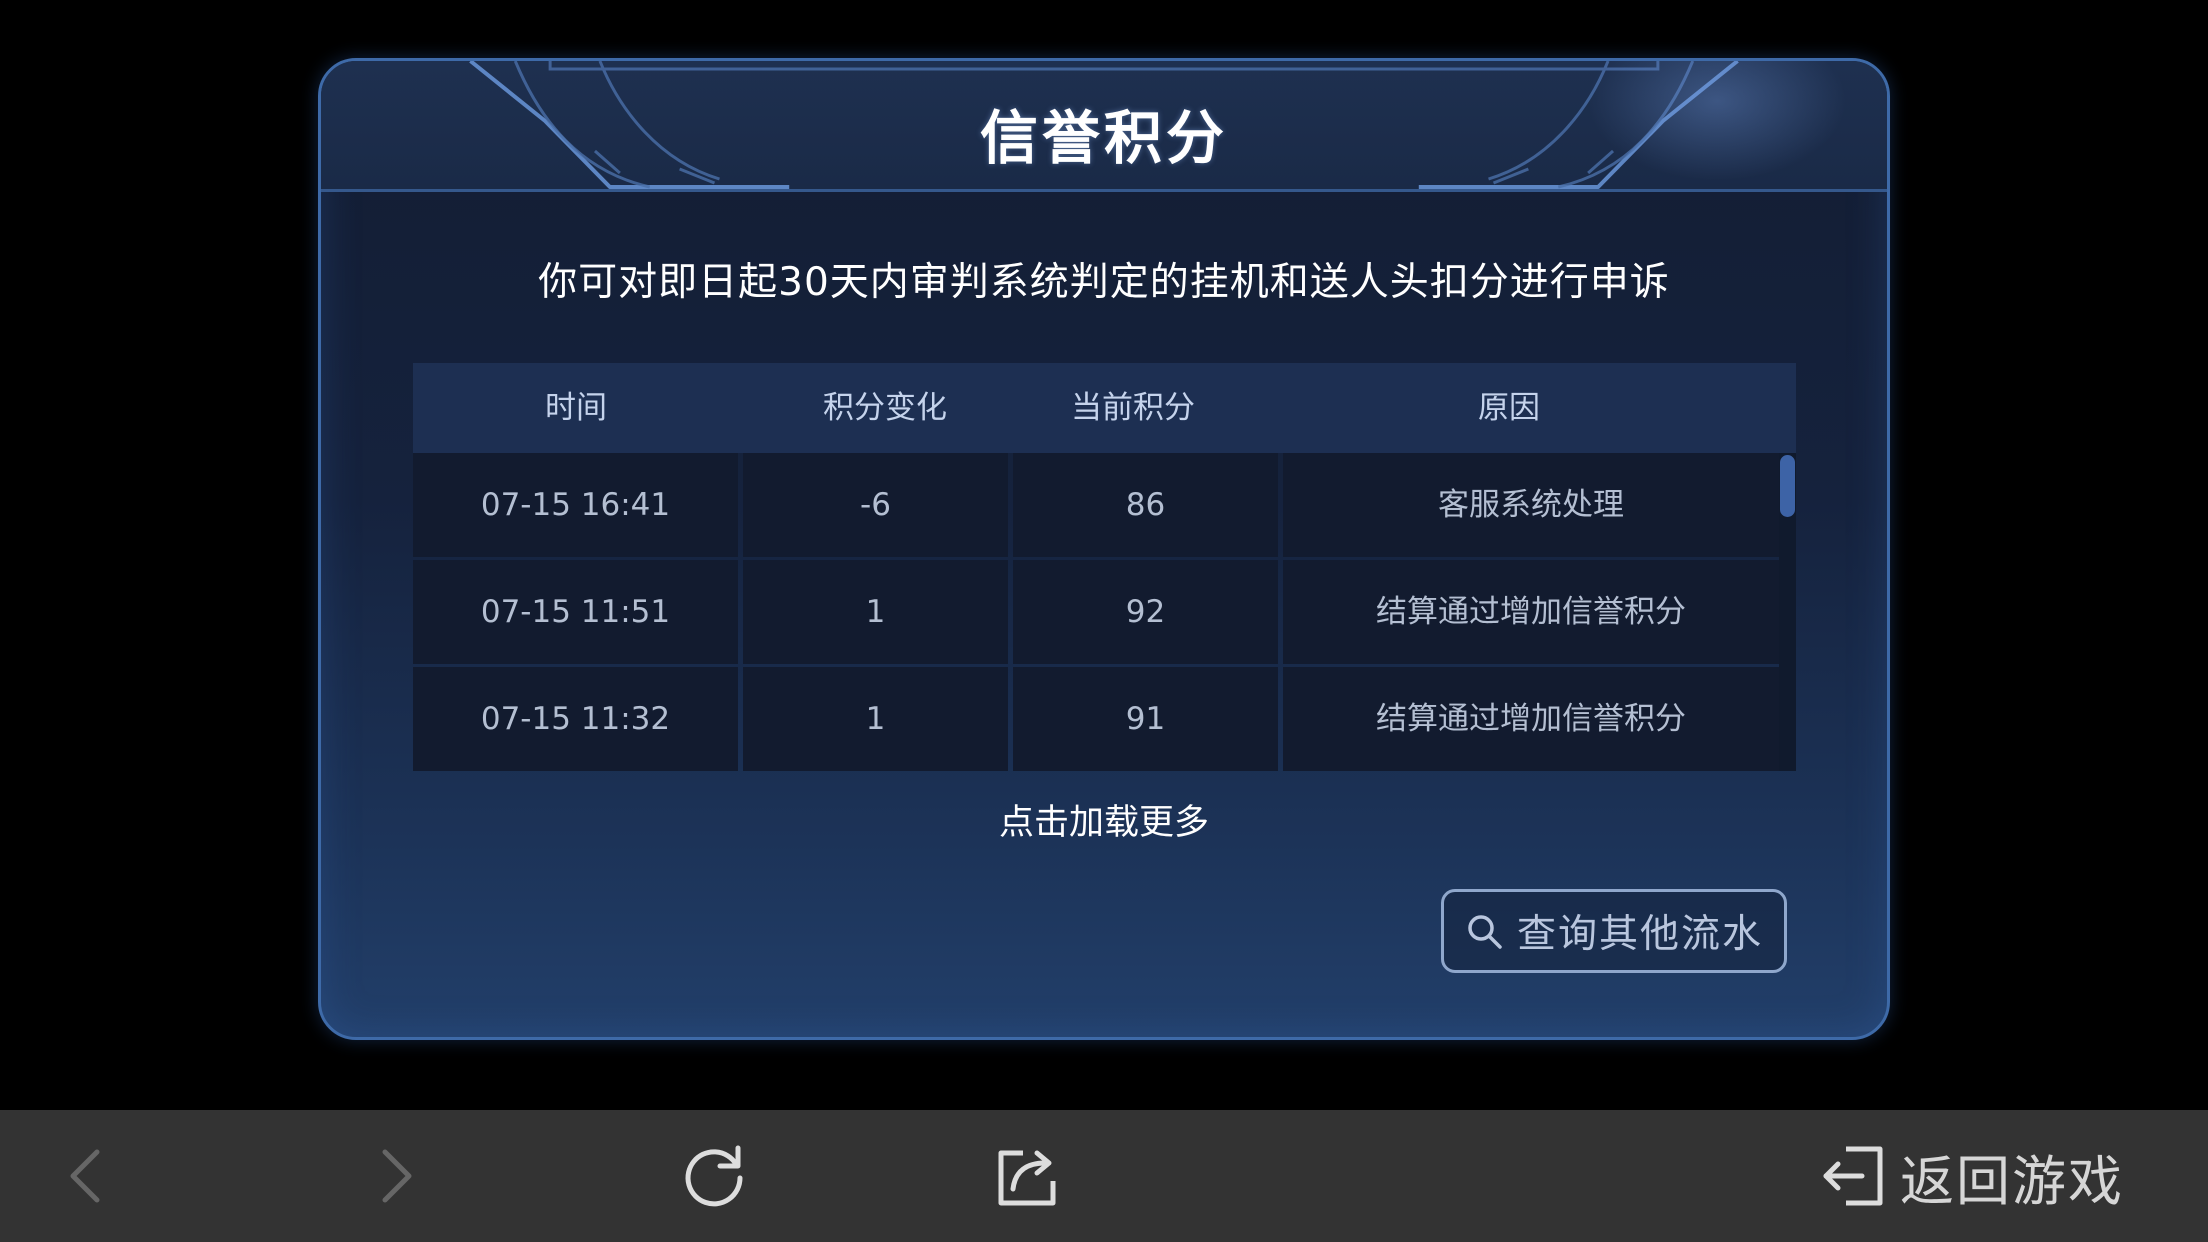  Describe the element at coordinates (1639, 934) in the screenshot. I see `query-button-label: 查询其他流水` at that location.